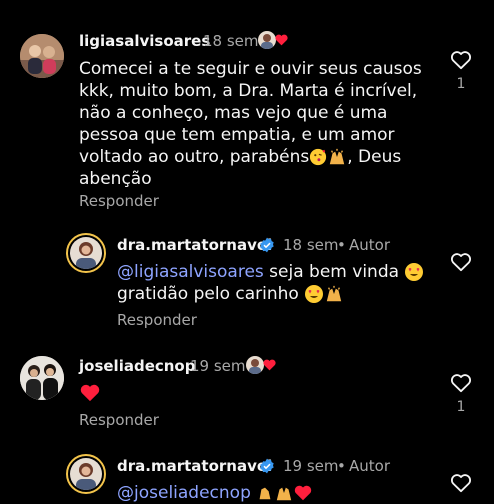  Describe the element at coordinates (331, 272) in the screenshot. I see `reply-text-segment: seja bem vinda` at that location.